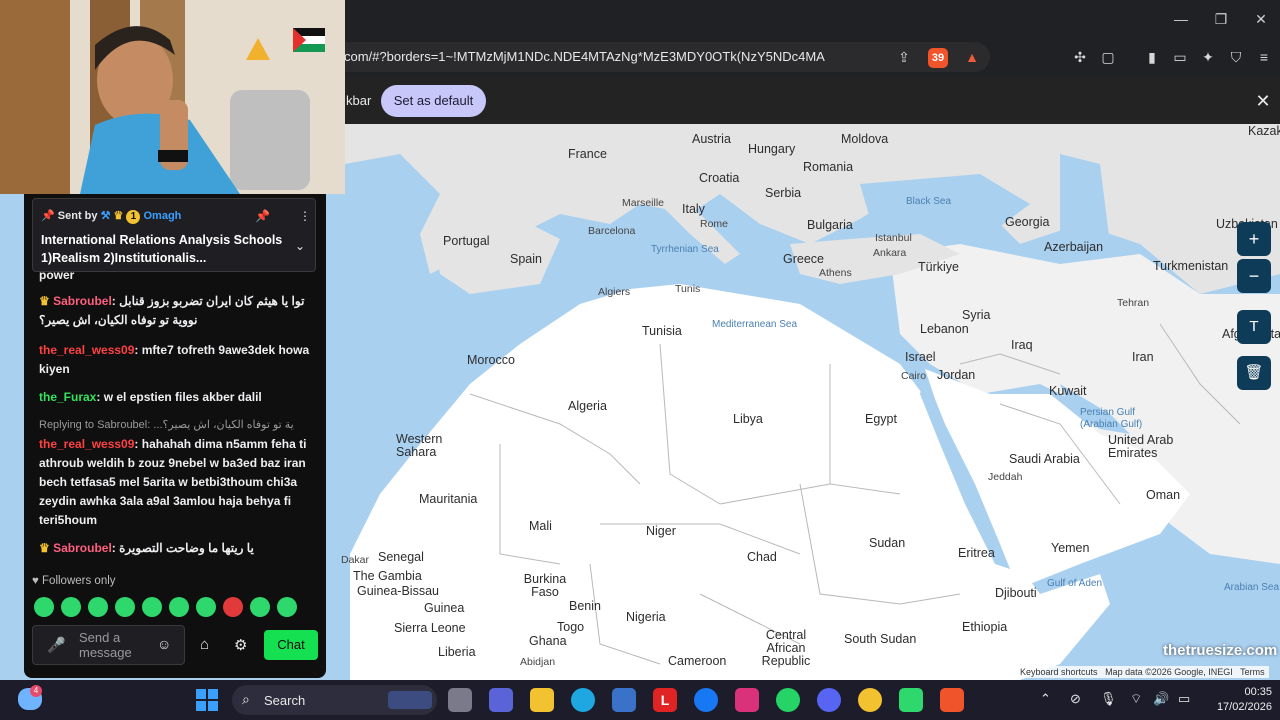  Describe the element at coordinates (688, 289) in the screenshot. I see `city-tunis: Tunis` at that location.